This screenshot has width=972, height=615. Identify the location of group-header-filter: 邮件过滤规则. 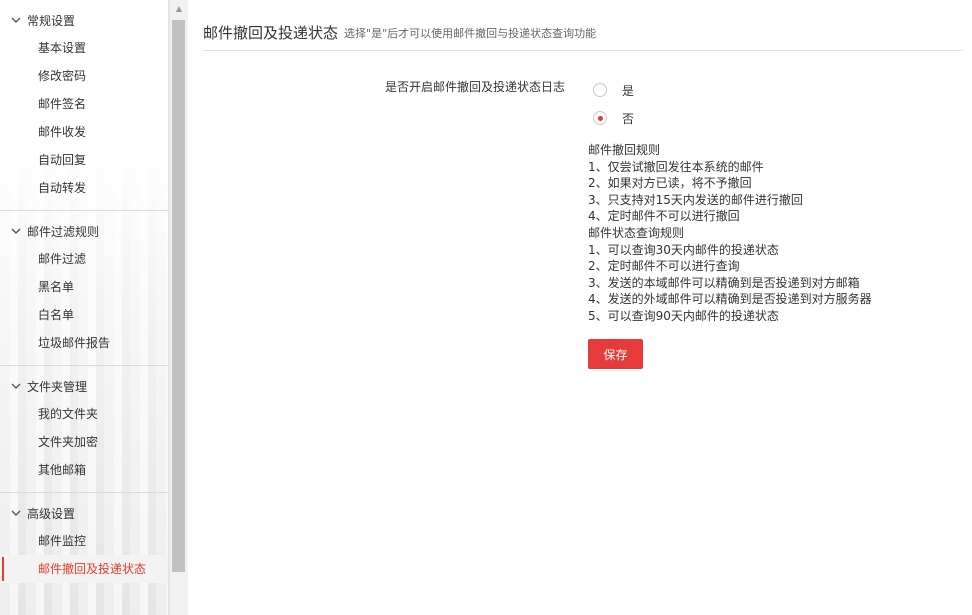
(84, 231).